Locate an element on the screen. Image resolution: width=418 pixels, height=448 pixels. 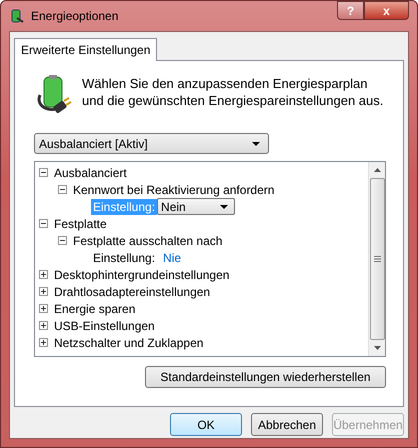
tab: Erweiterte Einstellungen is located at coordinates (86, 49).